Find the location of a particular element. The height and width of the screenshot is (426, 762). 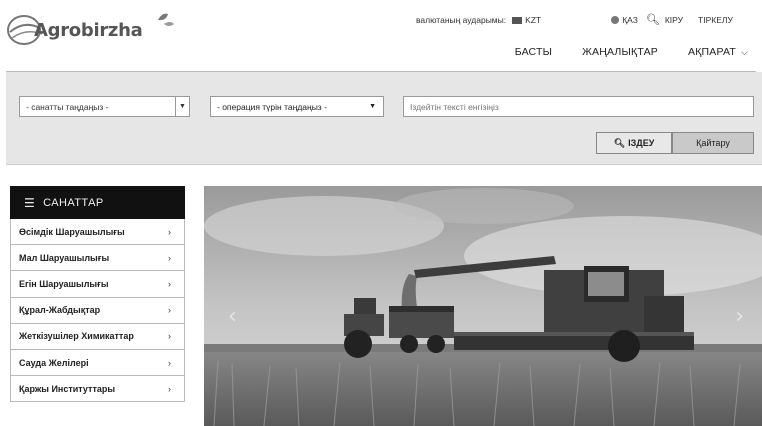

carousel-next-icon: › is located at coordinates (739, 316).